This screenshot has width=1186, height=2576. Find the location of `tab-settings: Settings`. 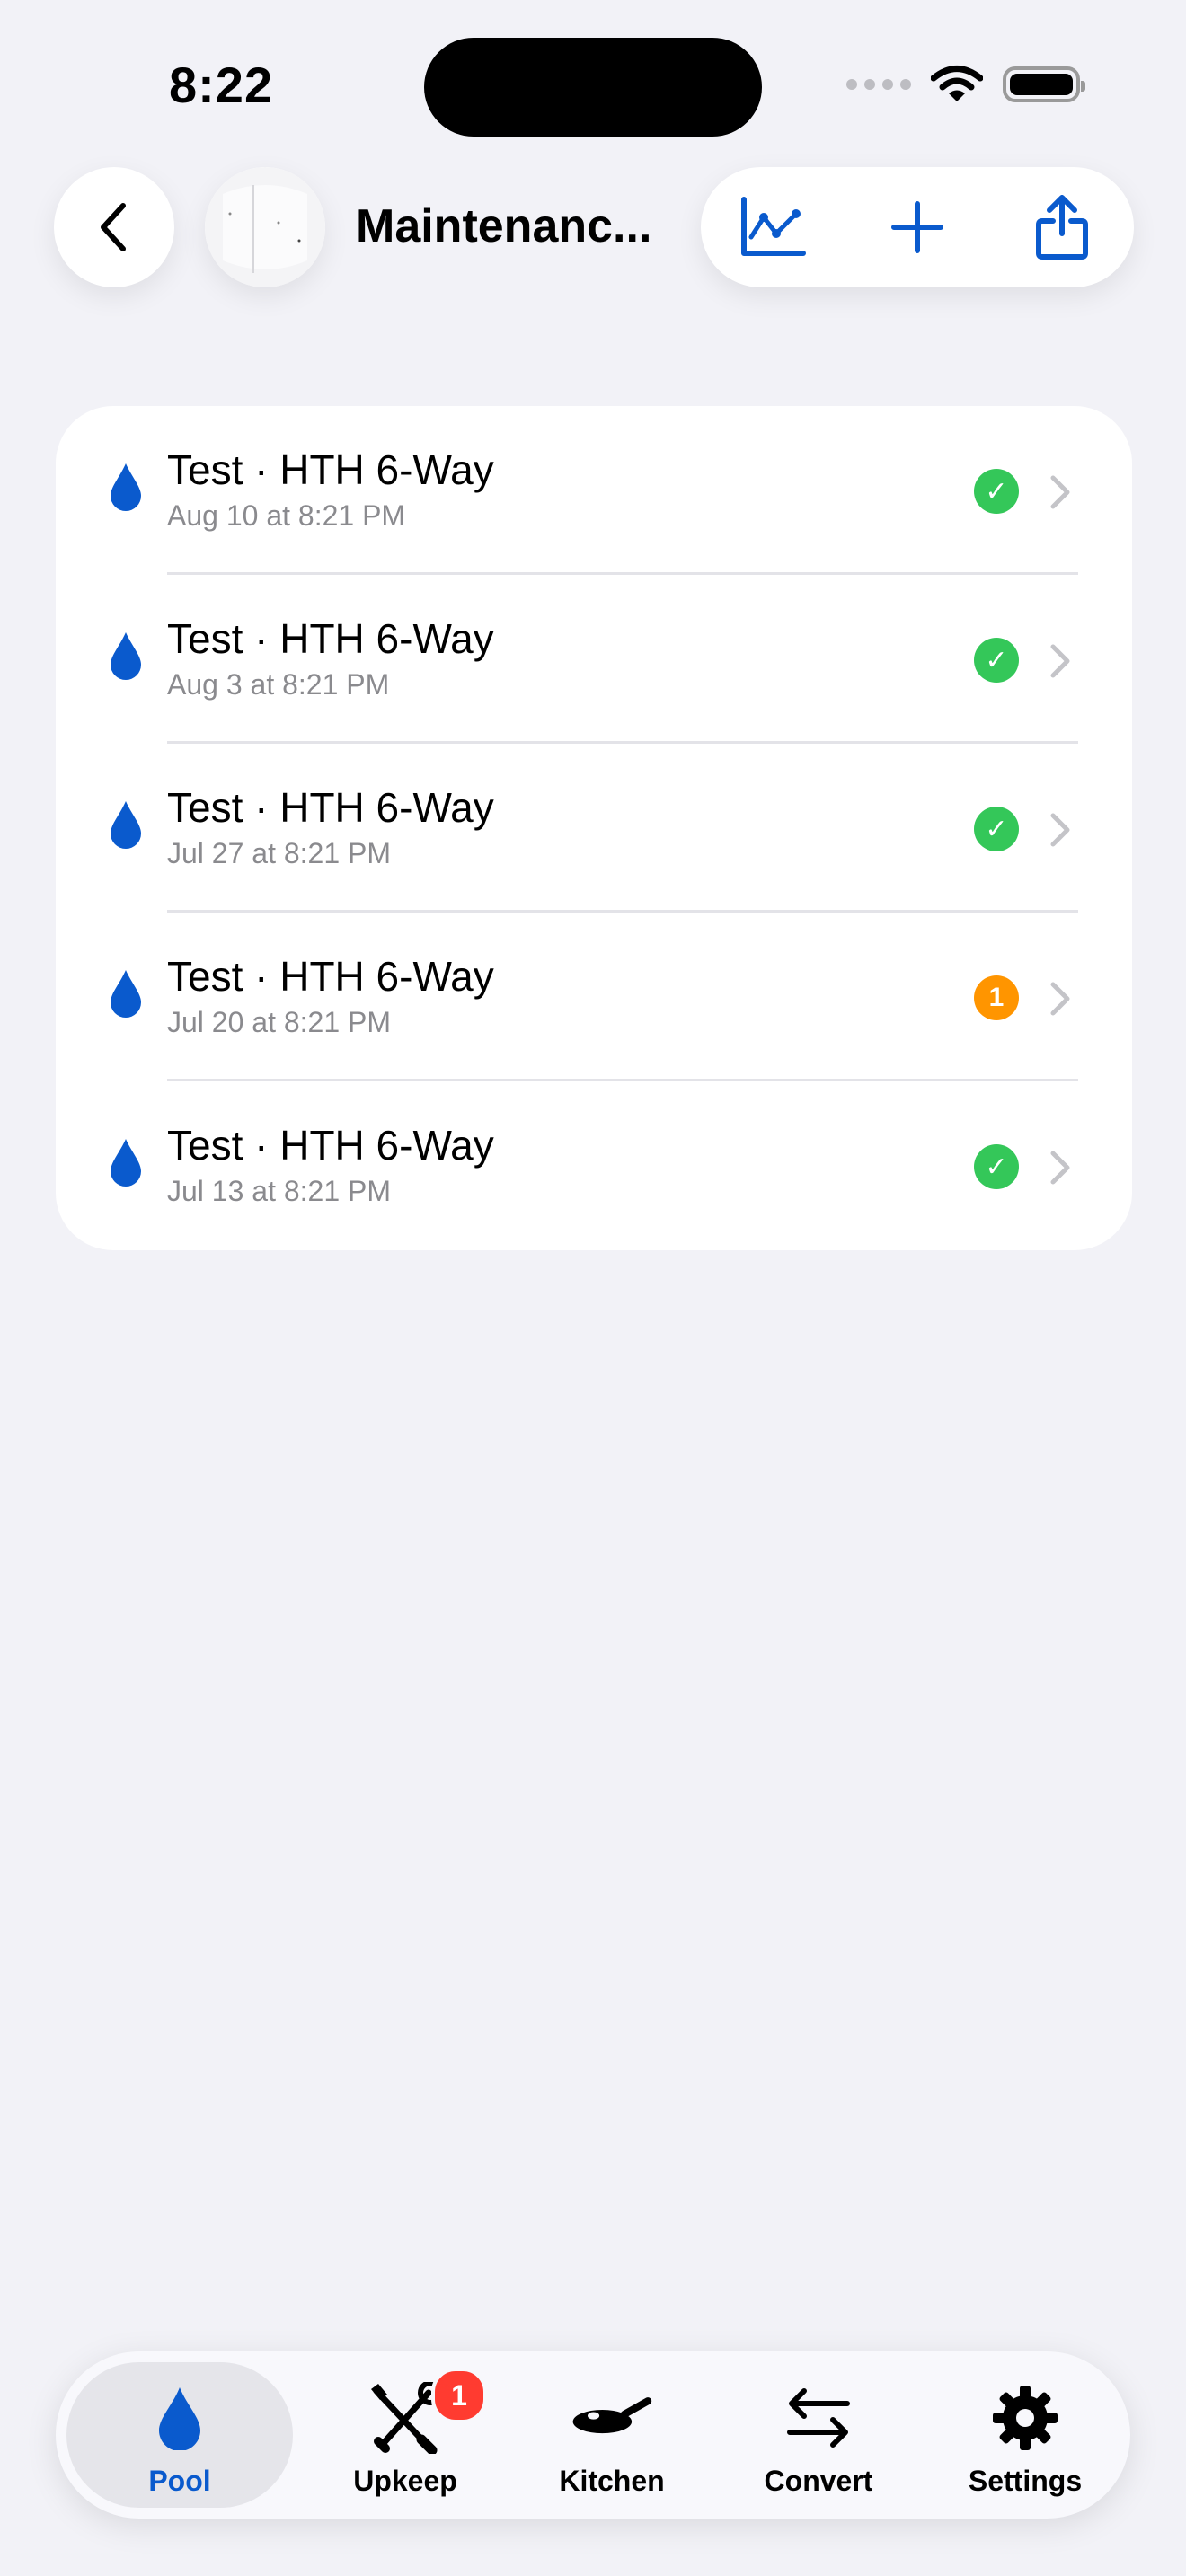

tab-settings: Settings is located at coordinates (1025, 2435).